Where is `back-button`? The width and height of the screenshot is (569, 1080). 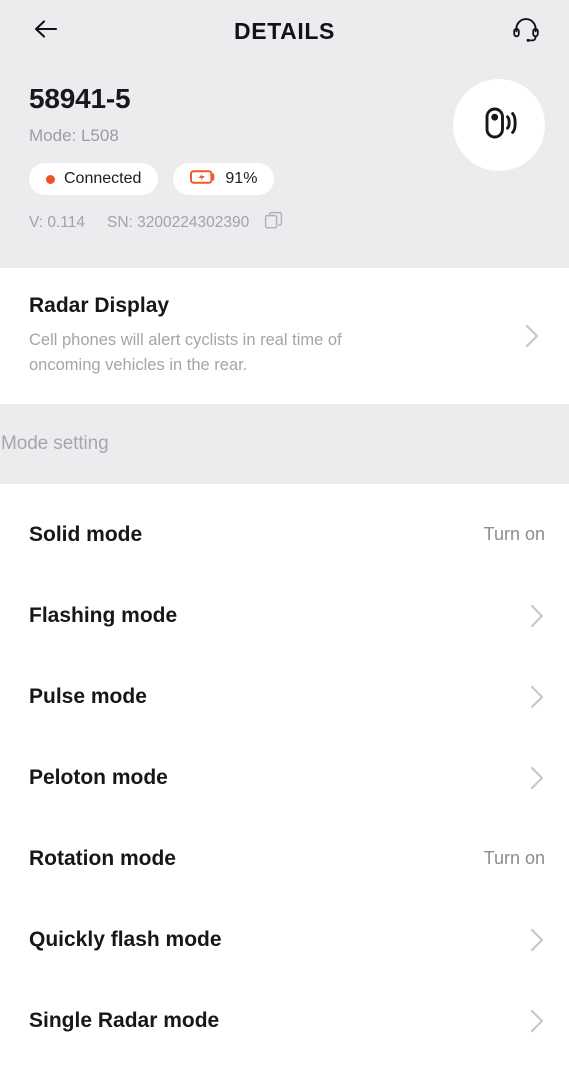
back-button is located at coordinates (45, 31).